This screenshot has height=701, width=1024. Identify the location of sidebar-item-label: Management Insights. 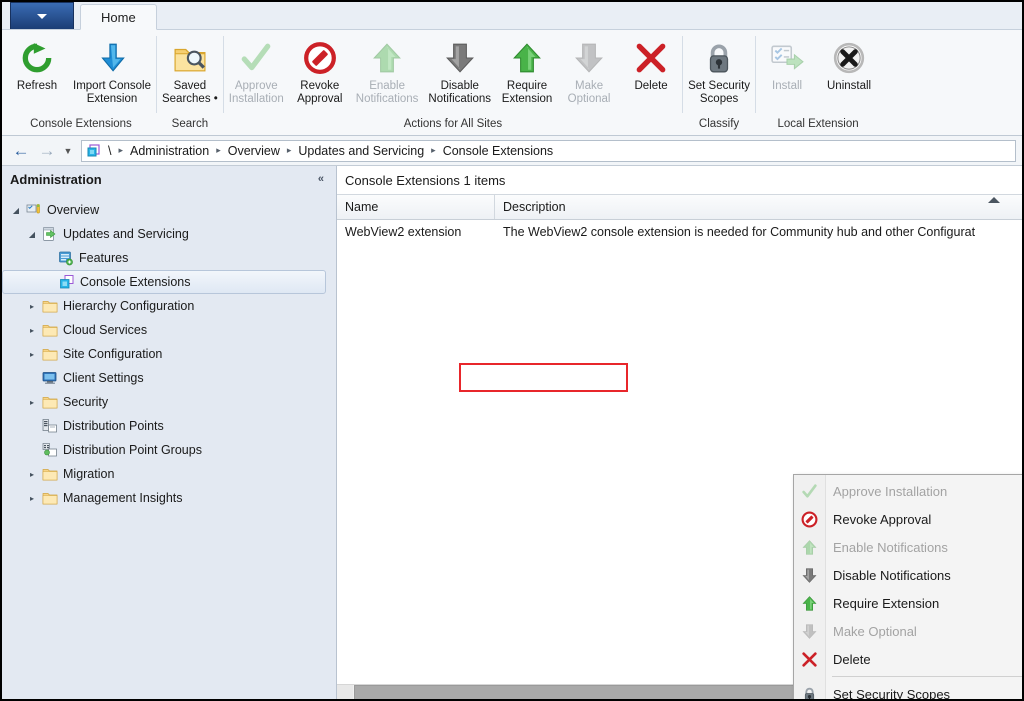
(123, 498).